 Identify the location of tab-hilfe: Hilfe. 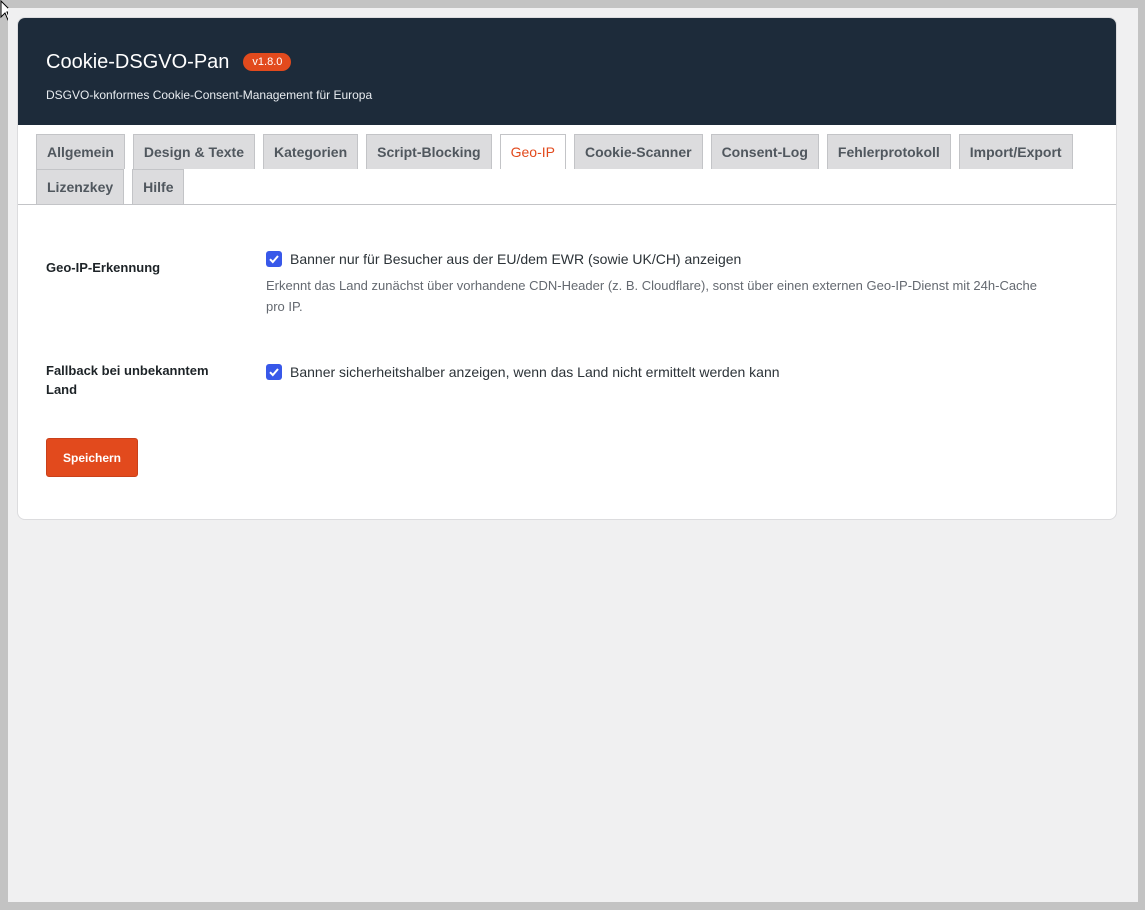
(158, 186).